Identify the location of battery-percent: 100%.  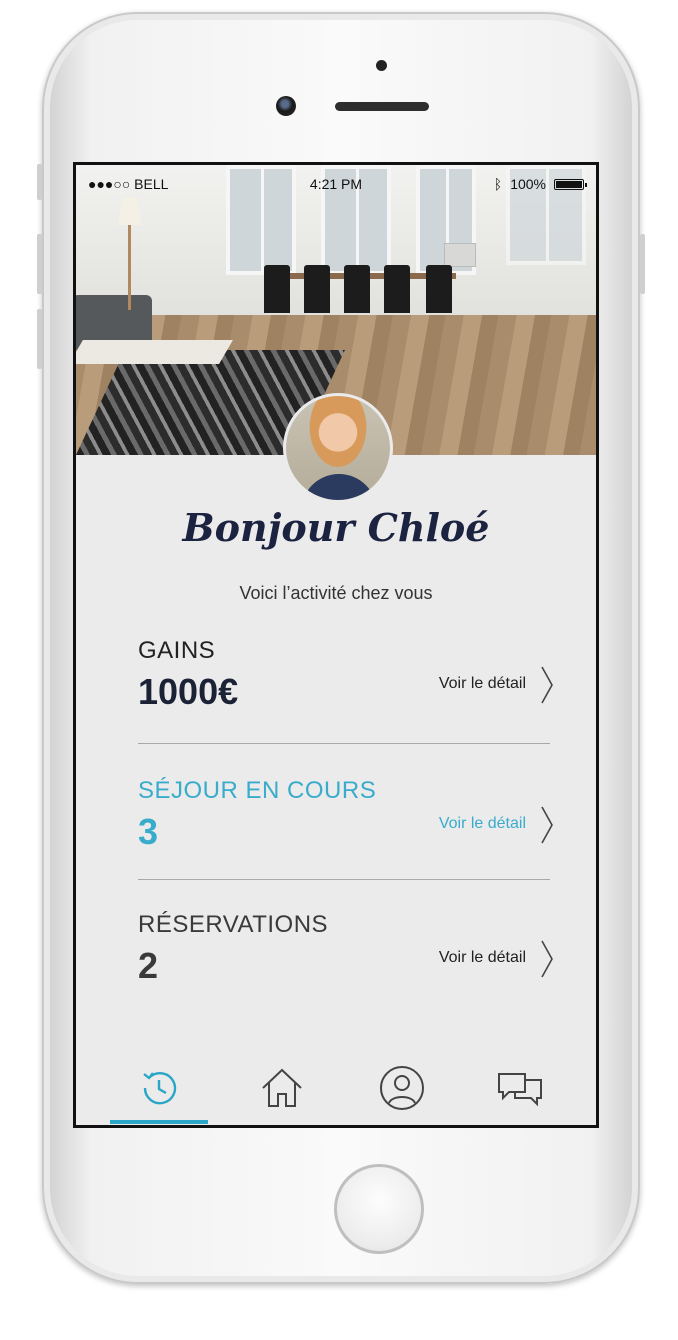
(528, 184).